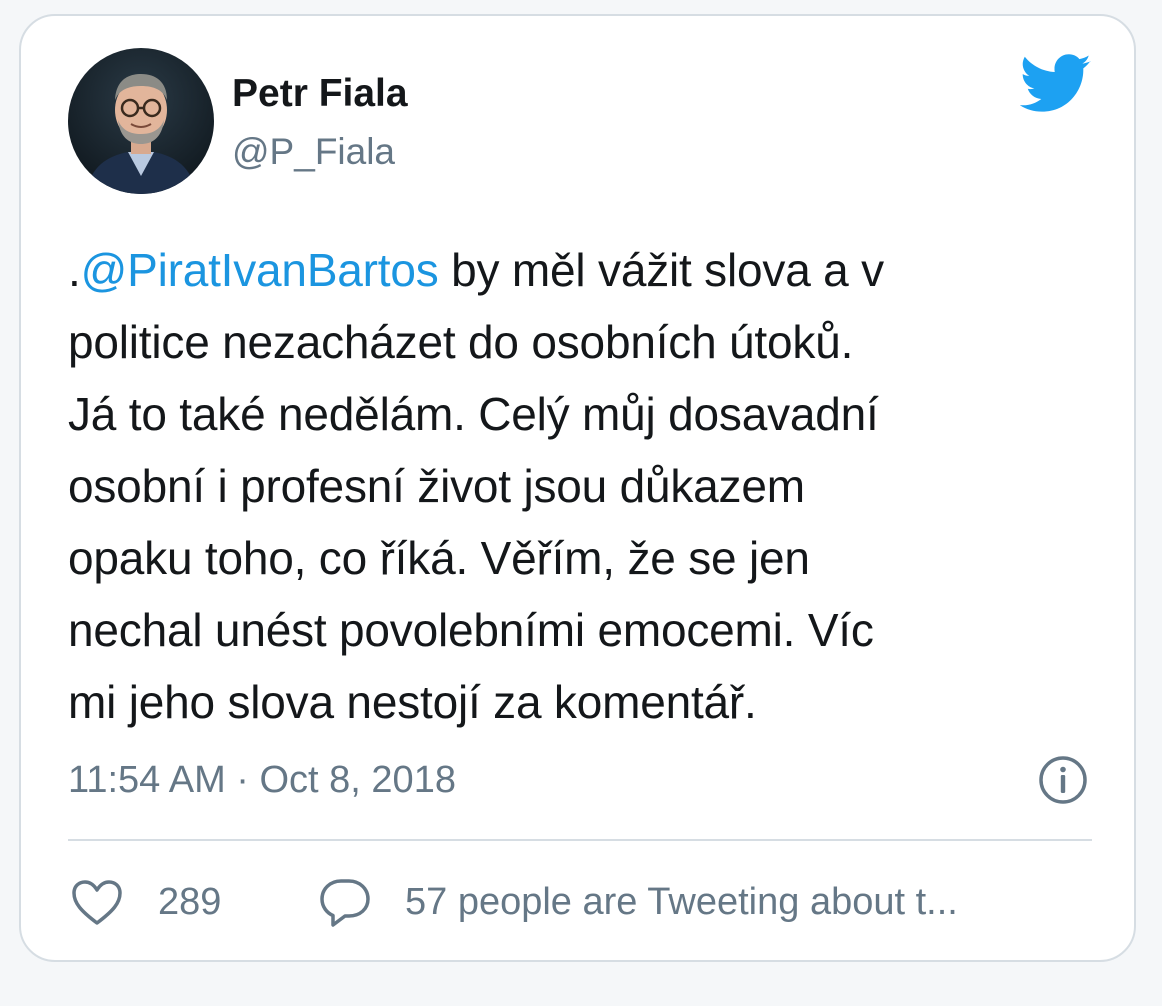 This screenshot has width=1162, height=1006. Describe the element at coordinates (580, 840) in the screenshot. I see `divider` at that location.